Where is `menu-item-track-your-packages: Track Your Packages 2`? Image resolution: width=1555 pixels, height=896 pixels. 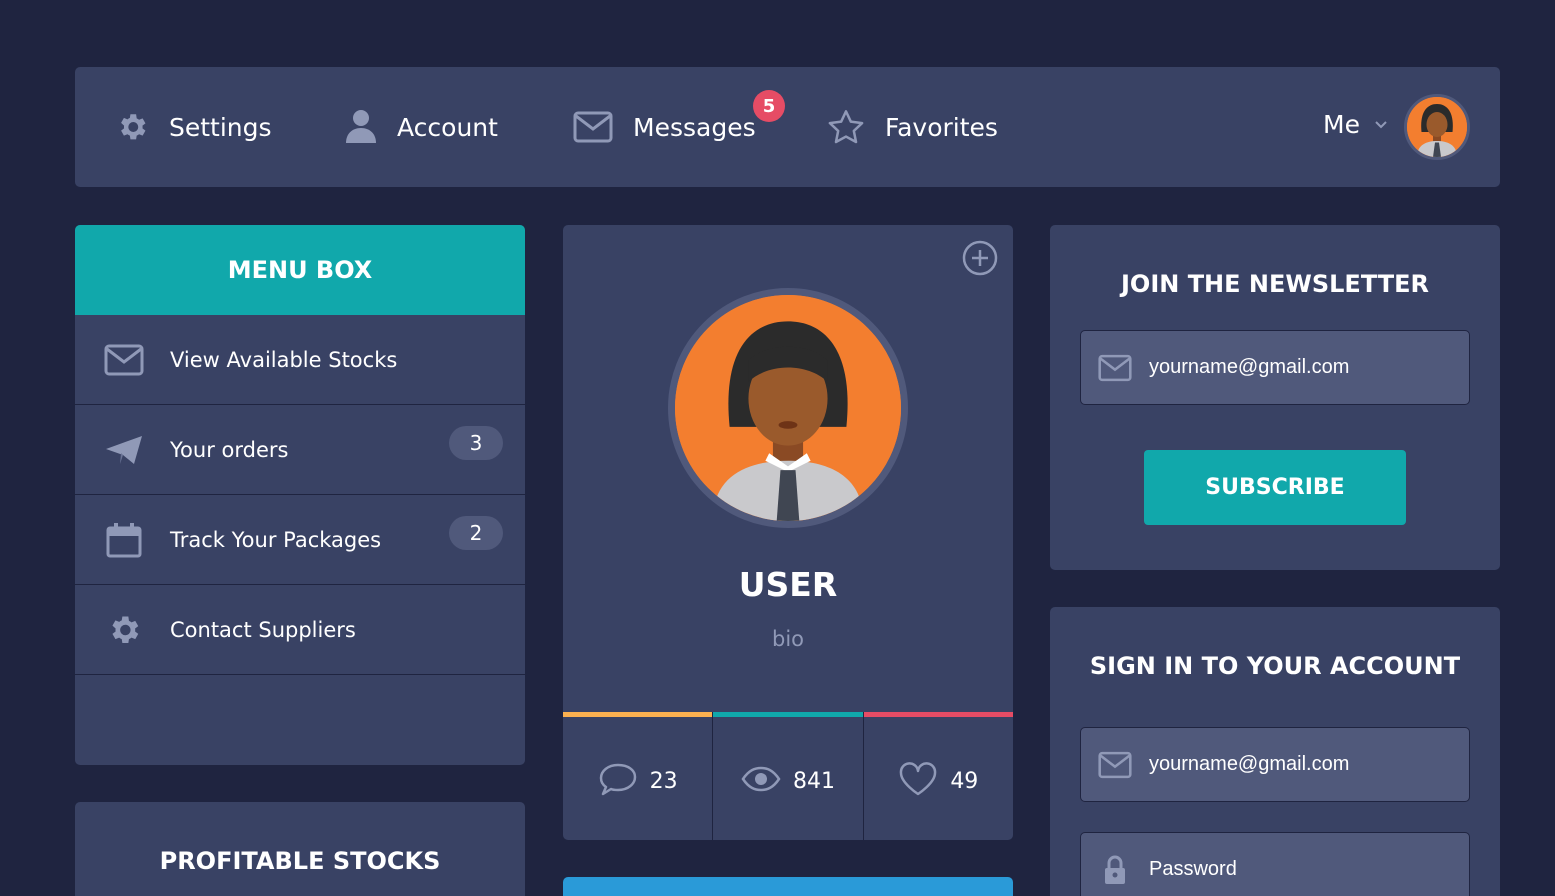
menu-item-track-your-packages: Track Your Packages 2 is located at coordinates (300, 540).